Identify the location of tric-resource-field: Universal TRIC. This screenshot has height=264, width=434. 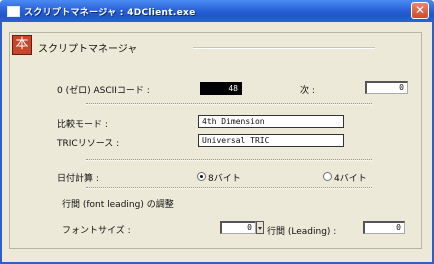
(271, 140).